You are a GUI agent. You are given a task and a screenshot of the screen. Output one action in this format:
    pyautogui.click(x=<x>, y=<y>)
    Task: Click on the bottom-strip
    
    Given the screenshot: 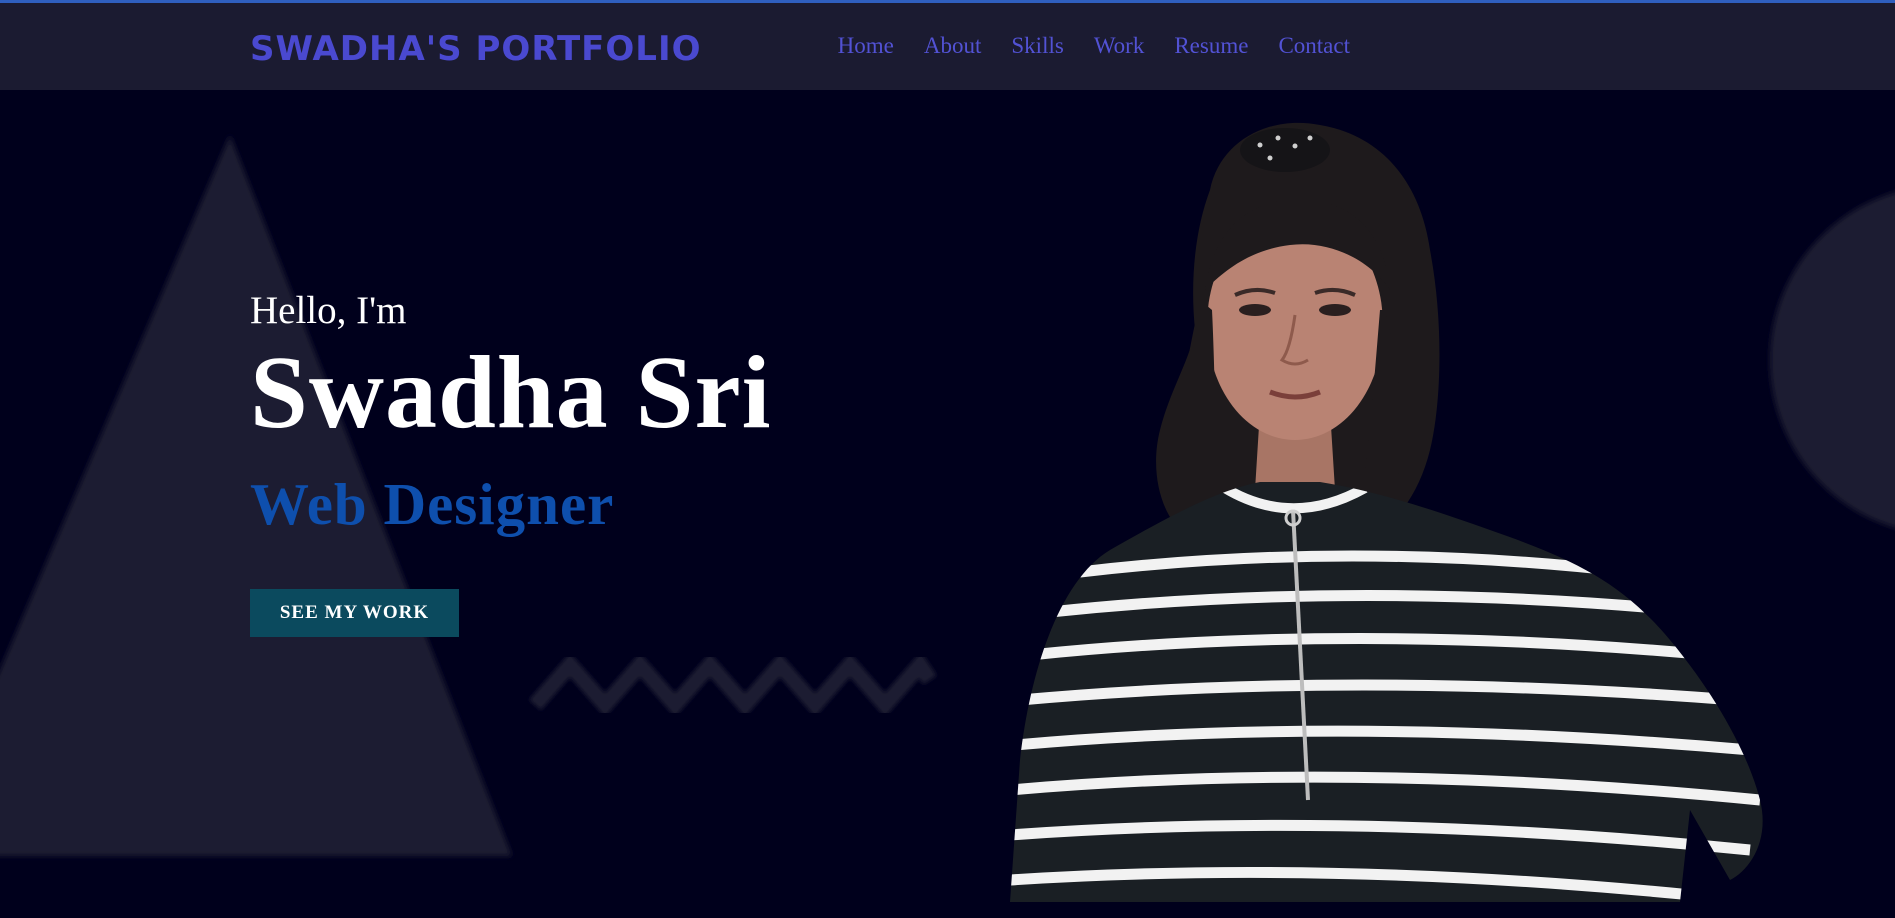 What is the action you would take?
    pyautogui.click(x=947, y=910)
    